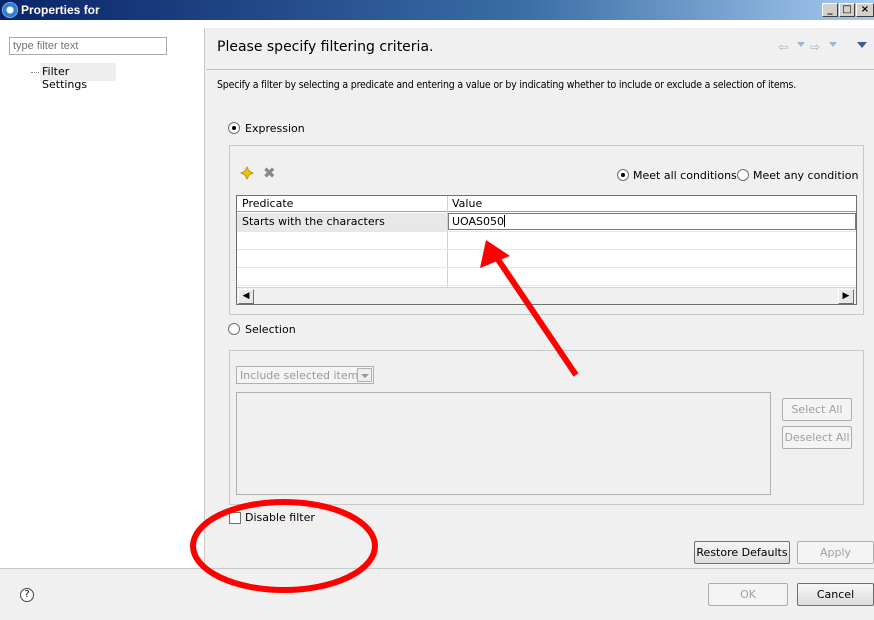 The height and width of the screenshot is (620, 874). Describe the element at coordinates (748, 594) in the screenshot. I see `ok-button: OK` at that location.